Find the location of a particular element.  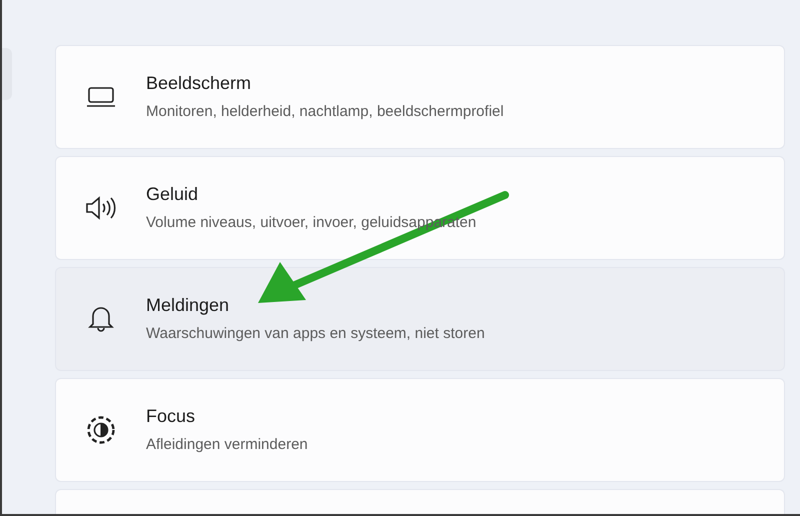

card-title: Beeldscherm is located at coordinates (199, 84).